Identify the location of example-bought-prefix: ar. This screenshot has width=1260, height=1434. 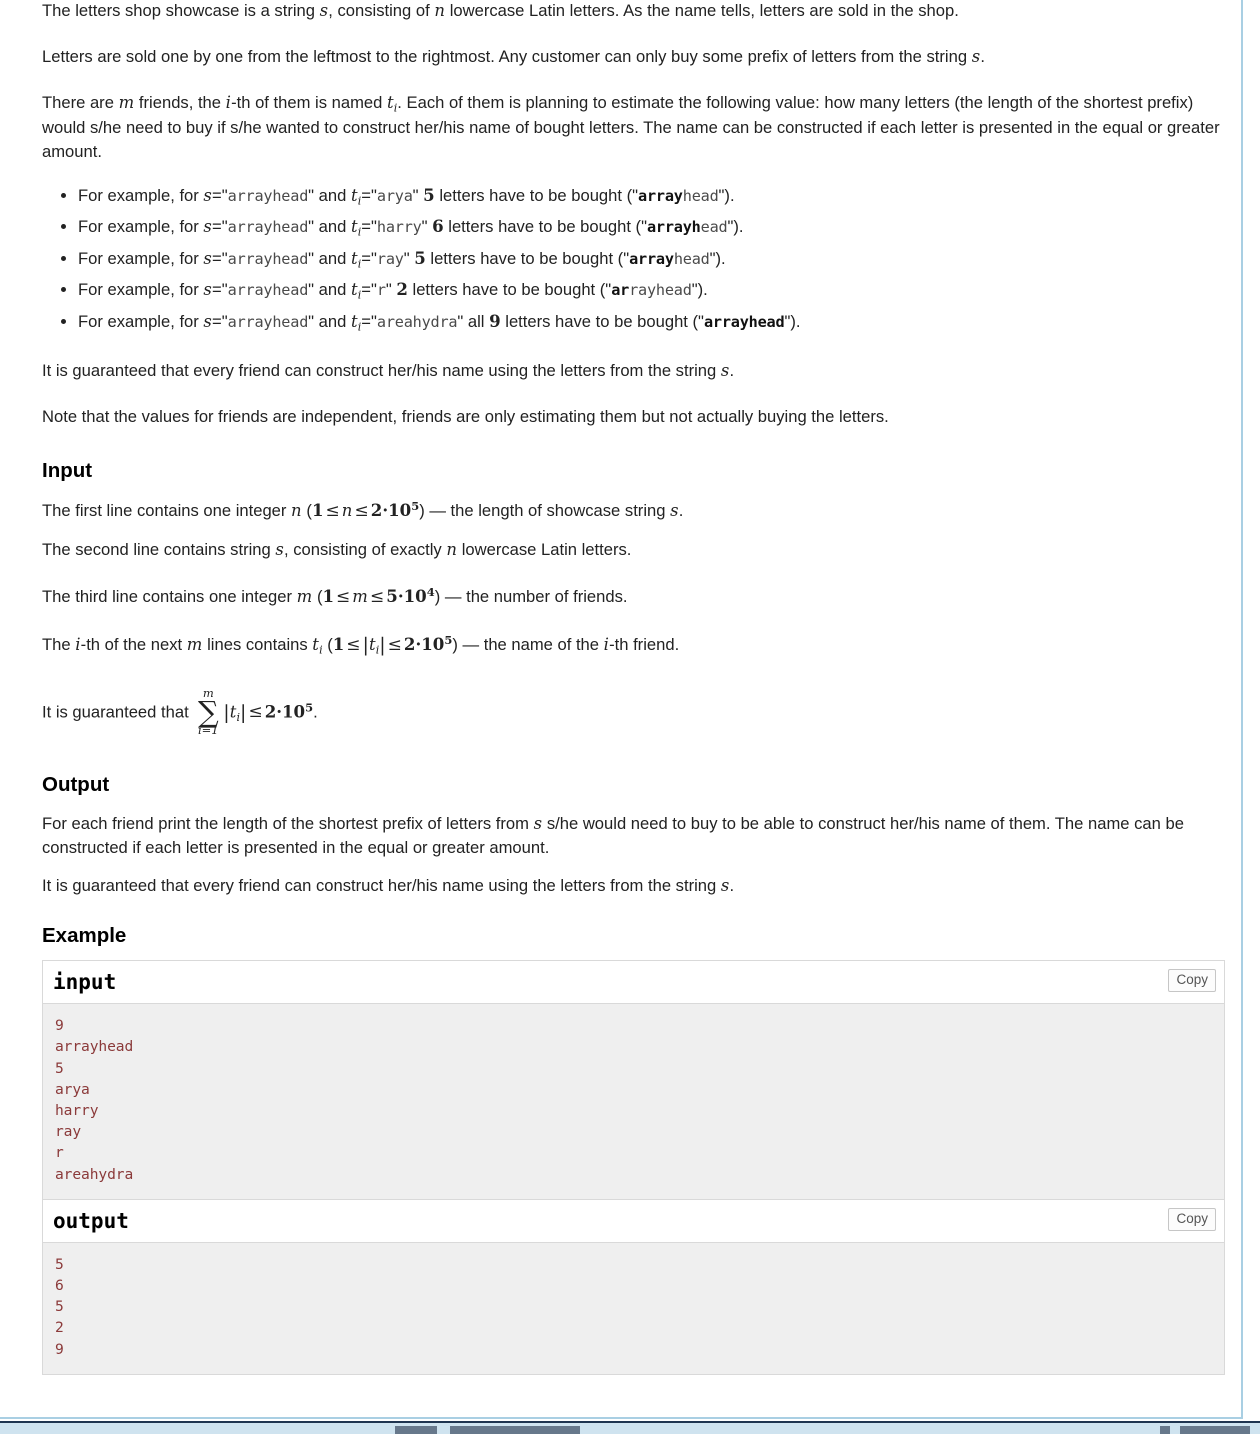
(620, 290).